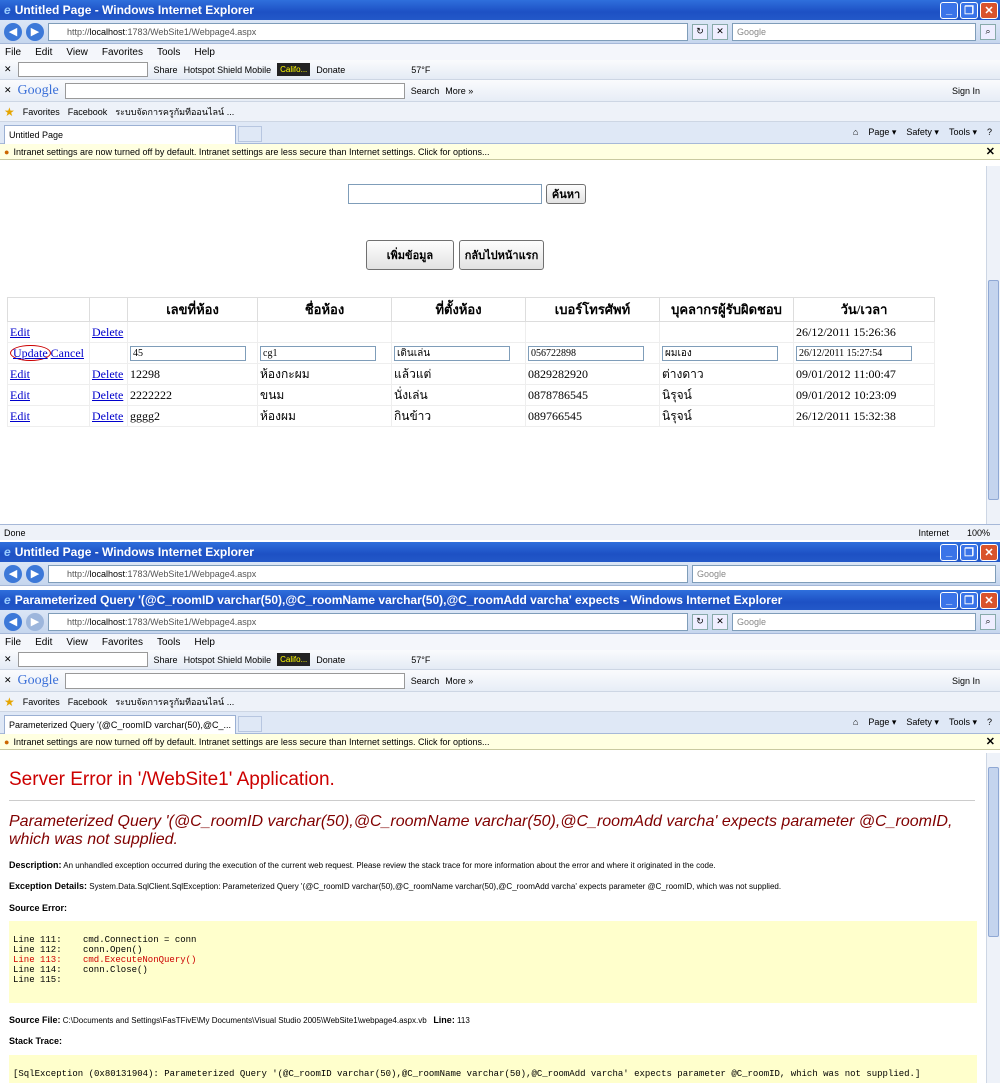 This screenshot has height=1083, width=1000. What do you see at coordinates (993, 741) in the screenshot?
I see `close-infobar-icon: ✕` at bounding box center [993, 741].